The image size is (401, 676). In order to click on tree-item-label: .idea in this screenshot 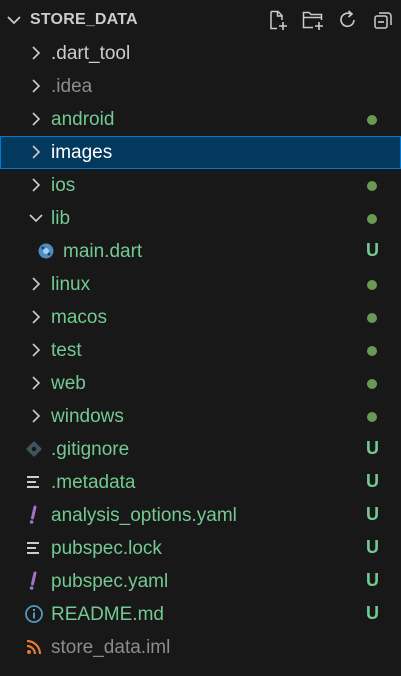, I will do `click(72, 86)`.